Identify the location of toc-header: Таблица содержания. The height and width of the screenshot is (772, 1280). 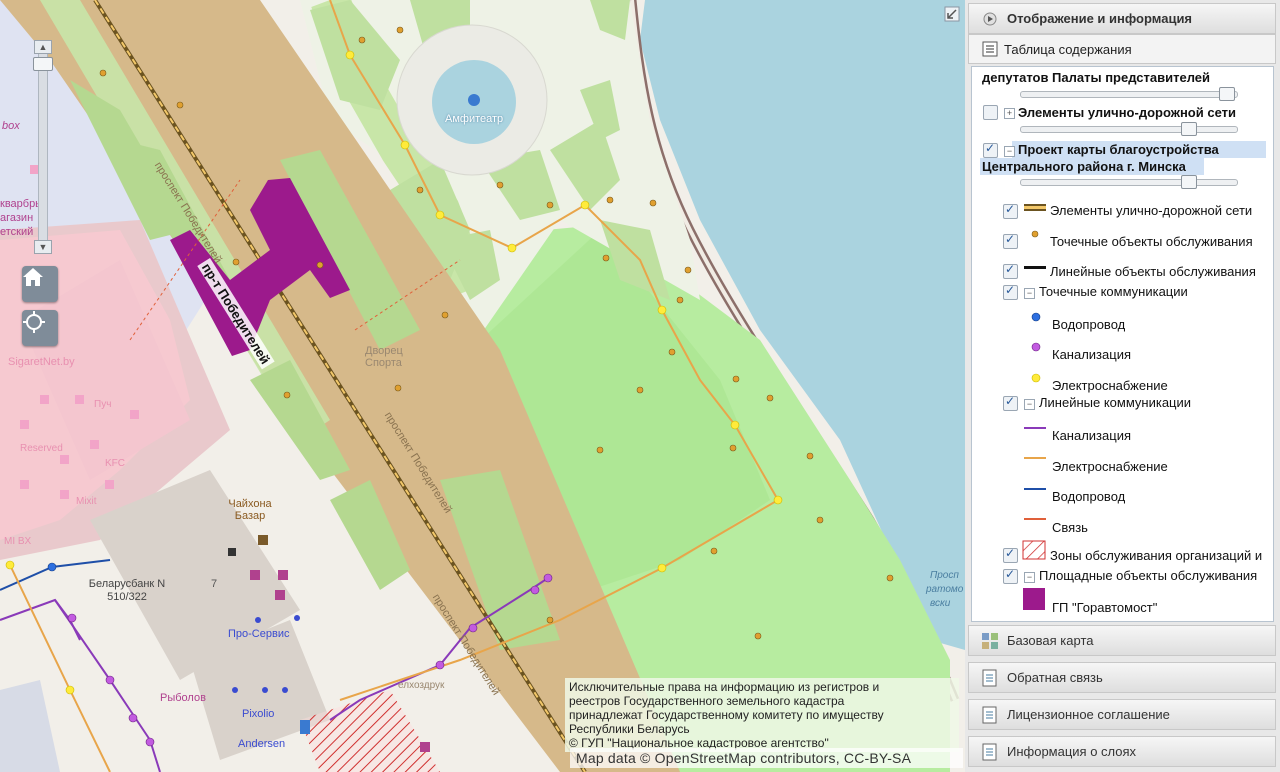
(1122, 49).